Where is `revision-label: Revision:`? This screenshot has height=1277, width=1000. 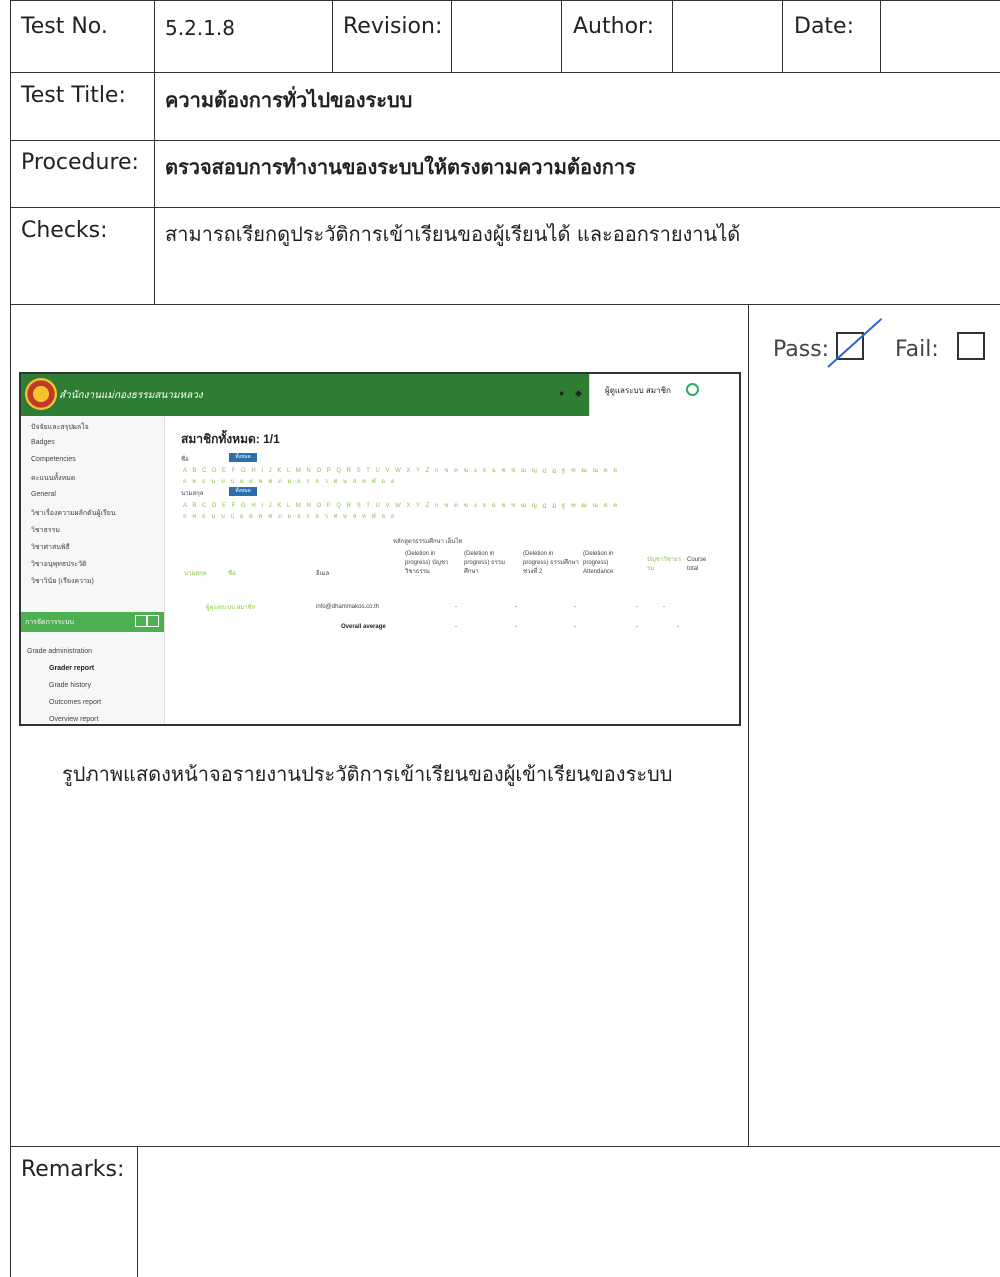 revision-label: Revision: is located at coordinates (393, 26).